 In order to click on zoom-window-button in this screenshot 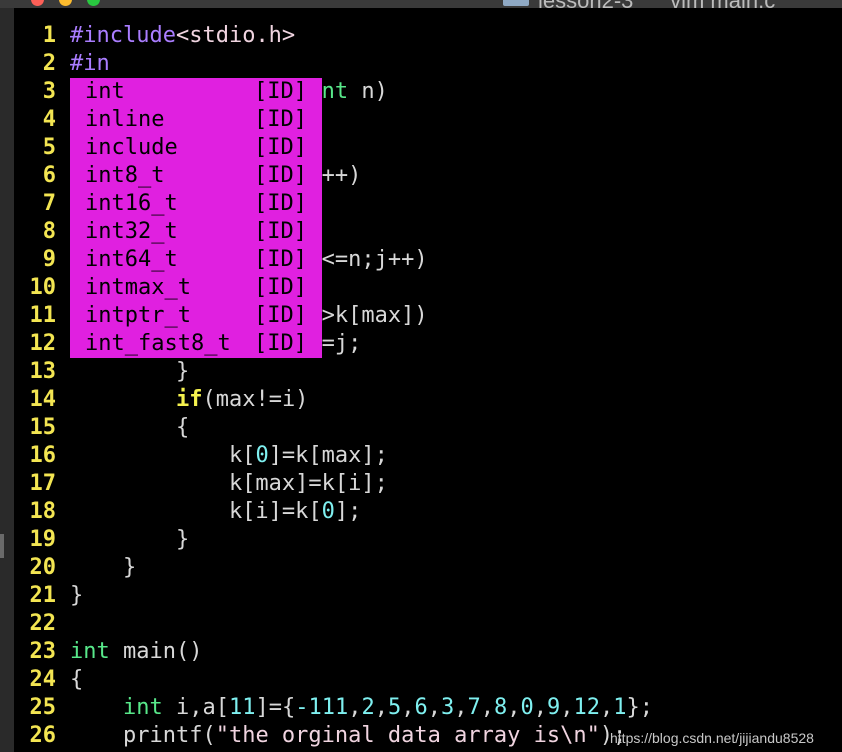, I will do `click(93, 3)`.